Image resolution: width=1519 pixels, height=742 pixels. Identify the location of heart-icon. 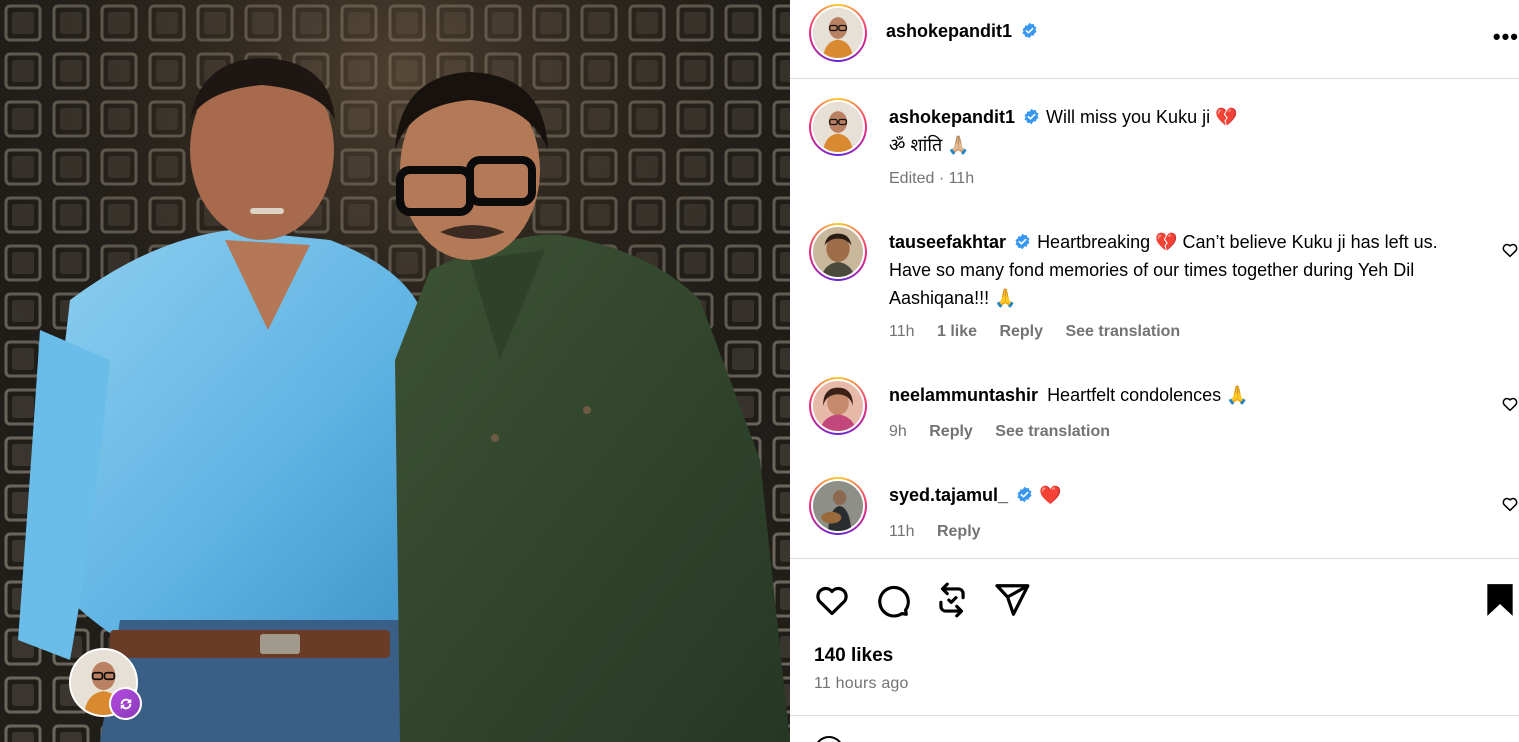
(832, 600).